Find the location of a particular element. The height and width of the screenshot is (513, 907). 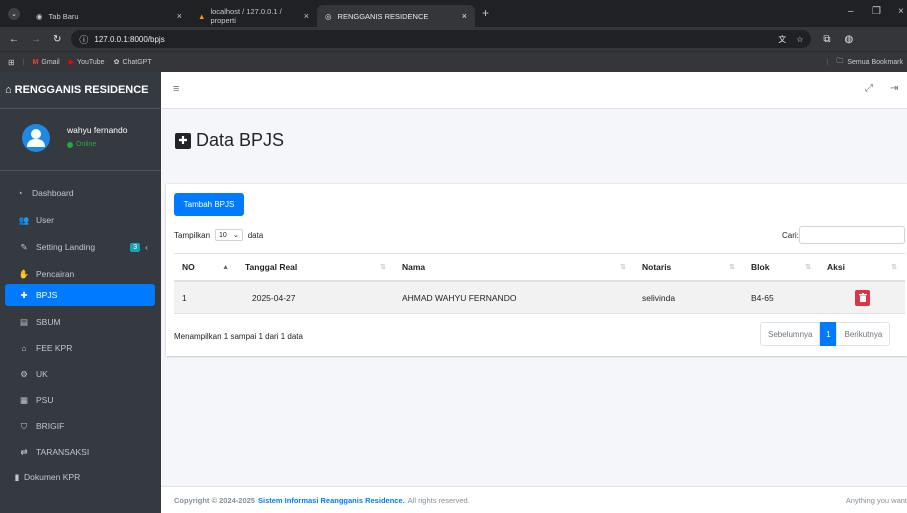

restore-icon: ❐ is located at coordinates (876, 11).